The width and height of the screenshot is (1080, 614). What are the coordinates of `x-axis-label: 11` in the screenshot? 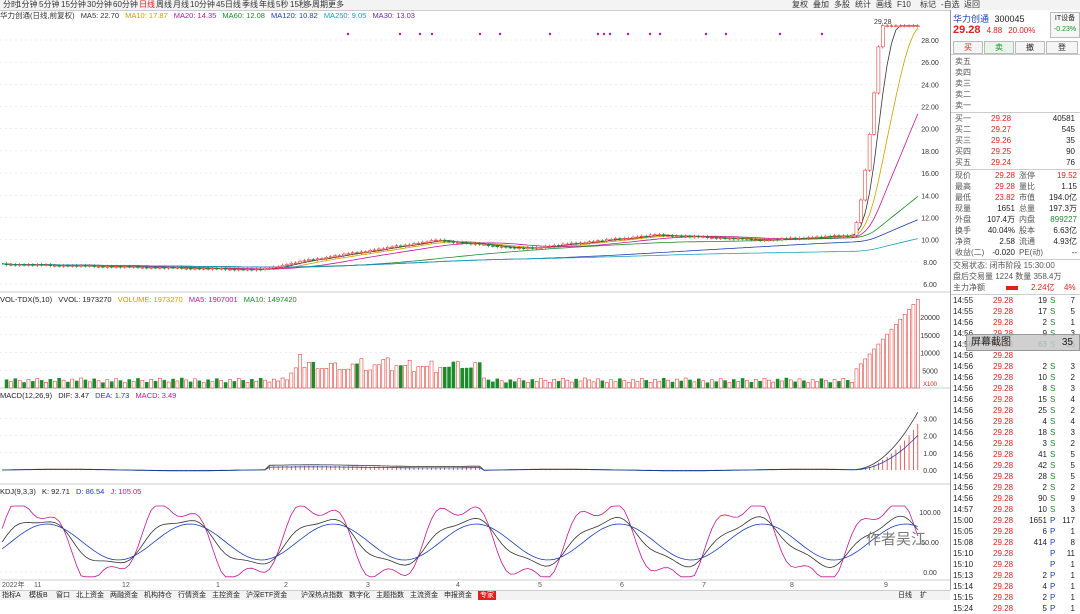 It's located at (38, 585).